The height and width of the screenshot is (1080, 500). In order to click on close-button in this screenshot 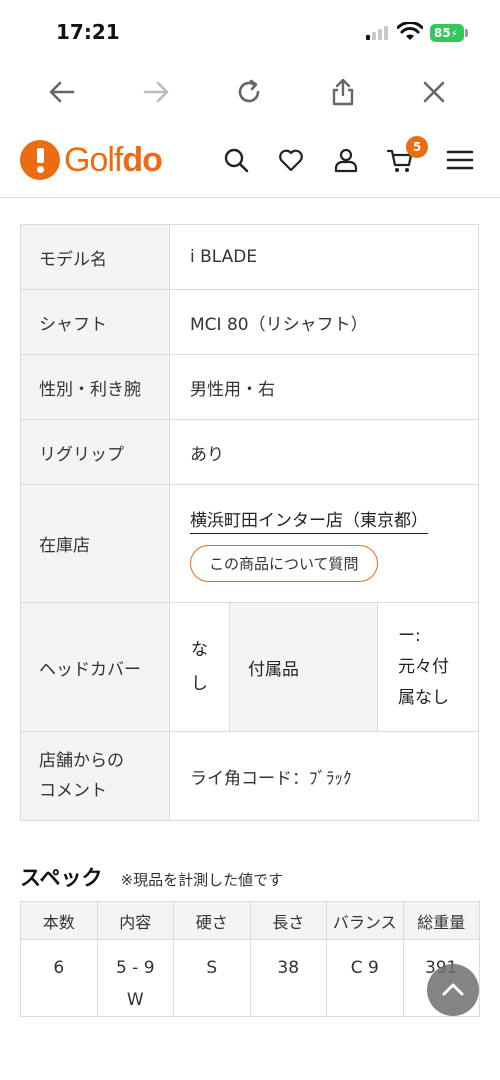, I will do `click(434, 92)`.